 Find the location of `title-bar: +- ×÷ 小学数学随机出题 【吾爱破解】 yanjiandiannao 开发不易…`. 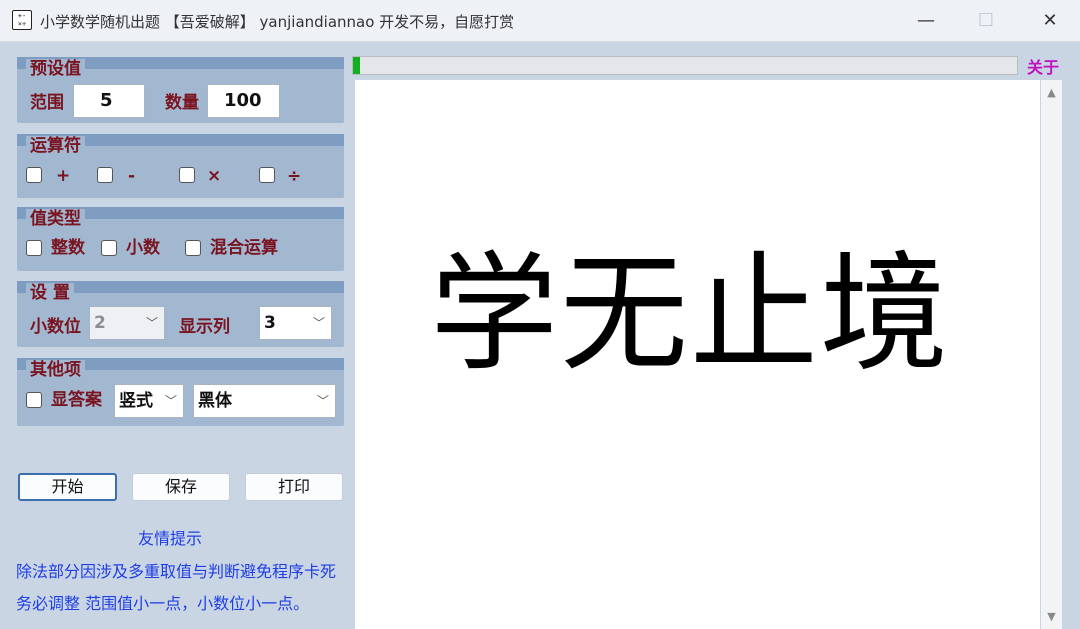

title-bar: +- ×÷ 小学数学随机出题 【吾爱破解】 yanjiandiannao 开发不易… is located at coordinates (540, 21).